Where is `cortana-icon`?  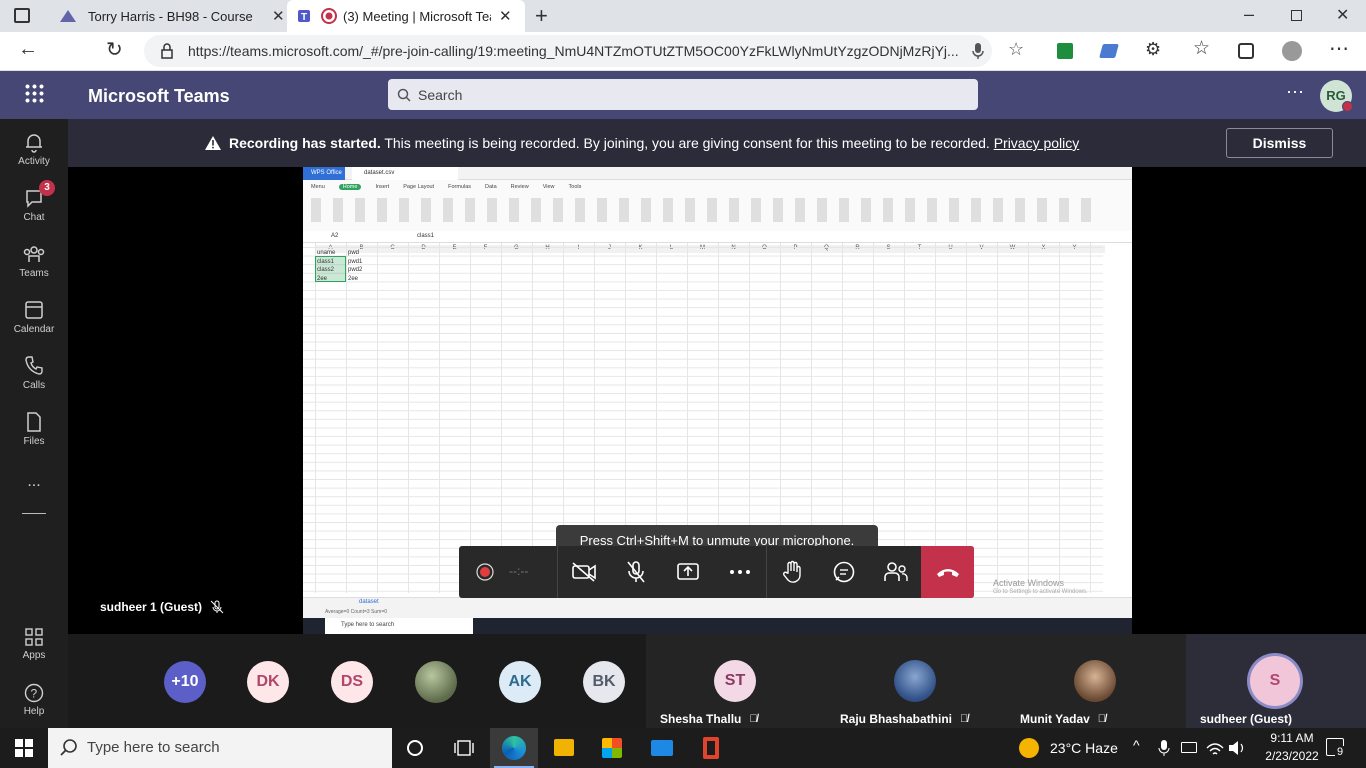 cortana-icon is located at coordinates (415, 748).